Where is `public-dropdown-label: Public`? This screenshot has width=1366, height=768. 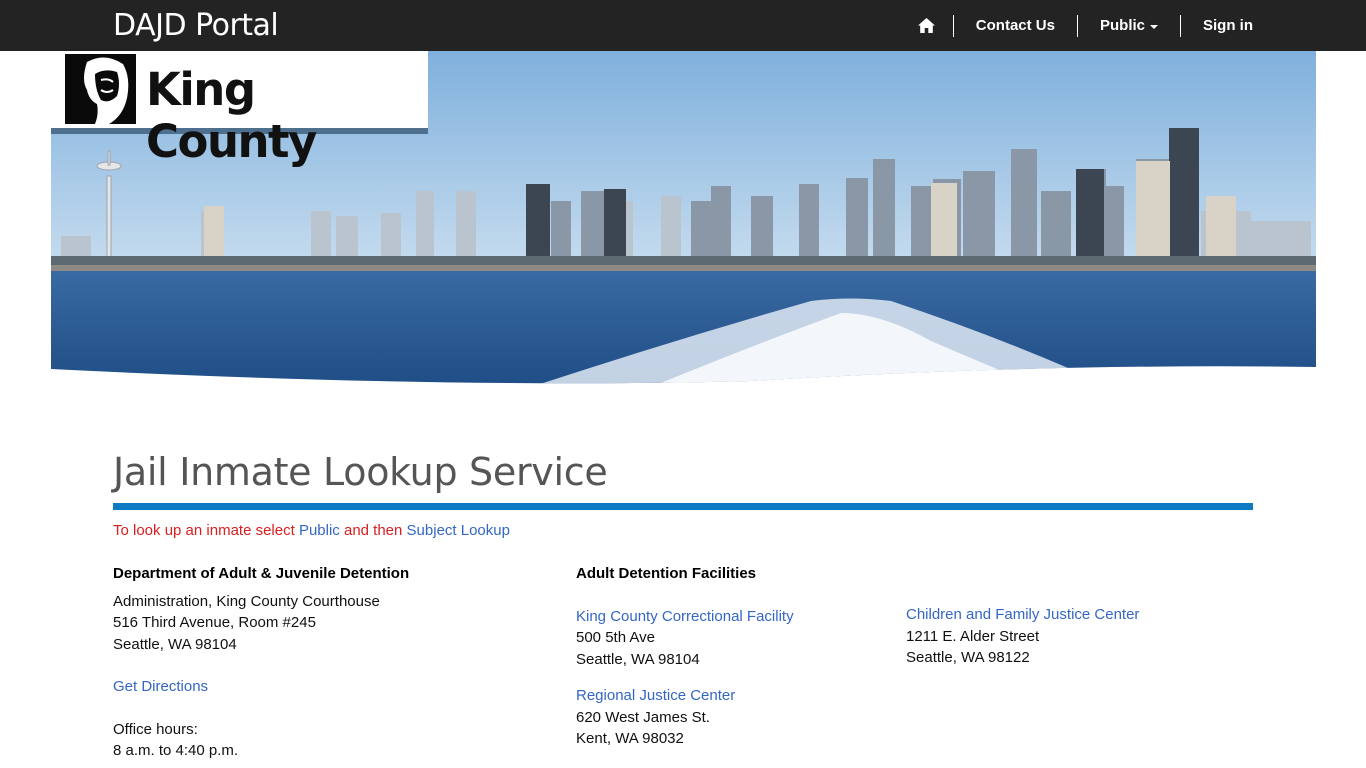 public-dropdown-label: Public is located at coordinates (1122, 25).